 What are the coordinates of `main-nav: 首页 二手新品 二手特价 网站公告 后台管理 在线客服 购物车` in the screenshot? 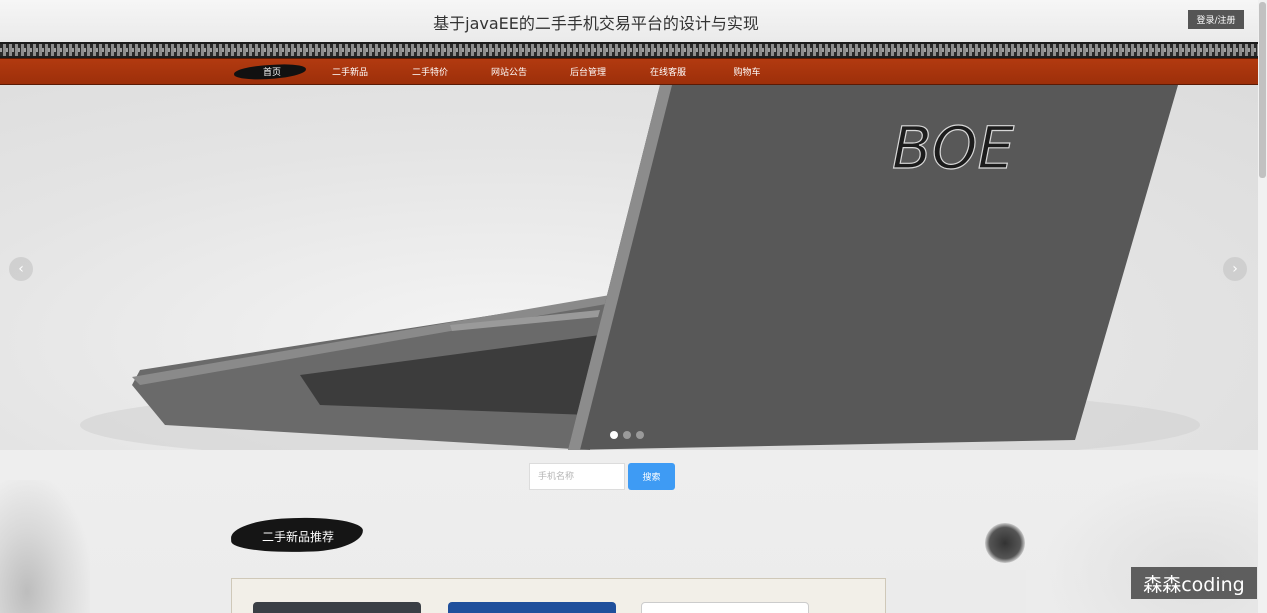 It's located at (629, 71).